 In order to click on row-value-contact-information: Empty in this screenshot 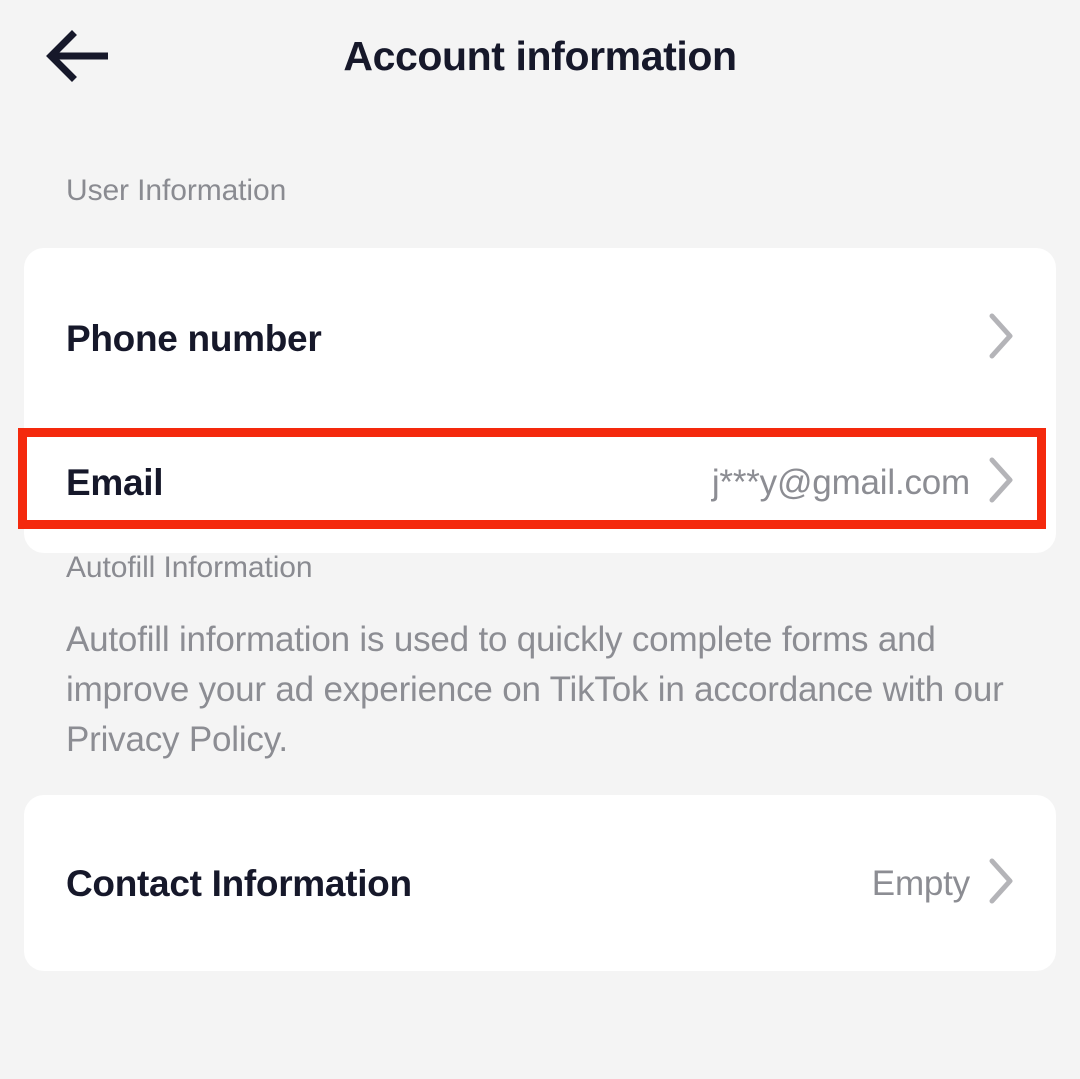, I will do `click(920, 883)`.